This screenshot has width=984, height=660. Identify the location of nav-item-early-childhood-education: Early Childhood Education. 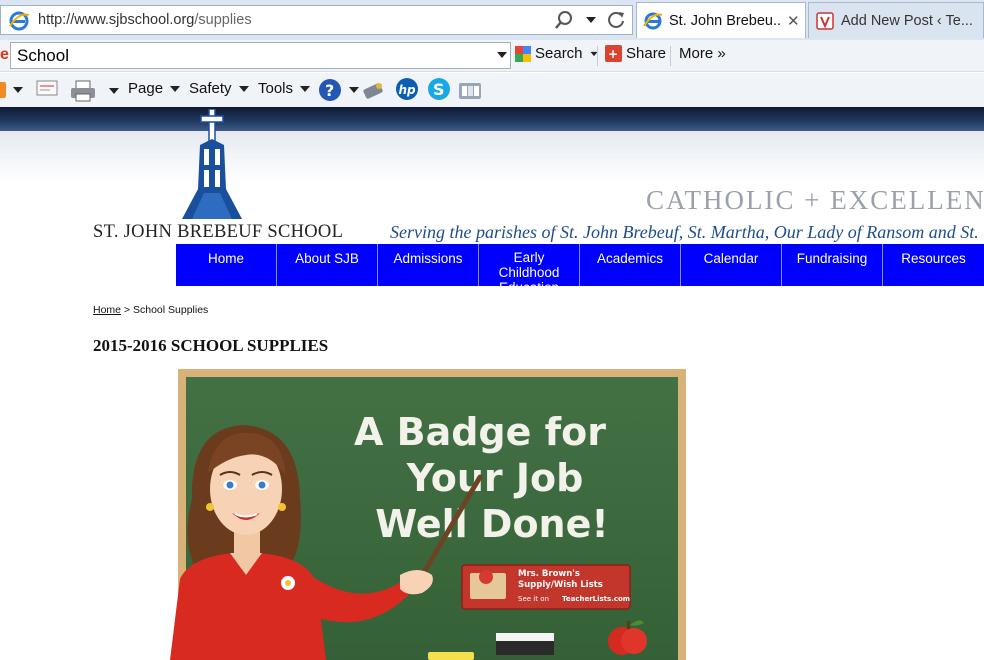
(529, 269).